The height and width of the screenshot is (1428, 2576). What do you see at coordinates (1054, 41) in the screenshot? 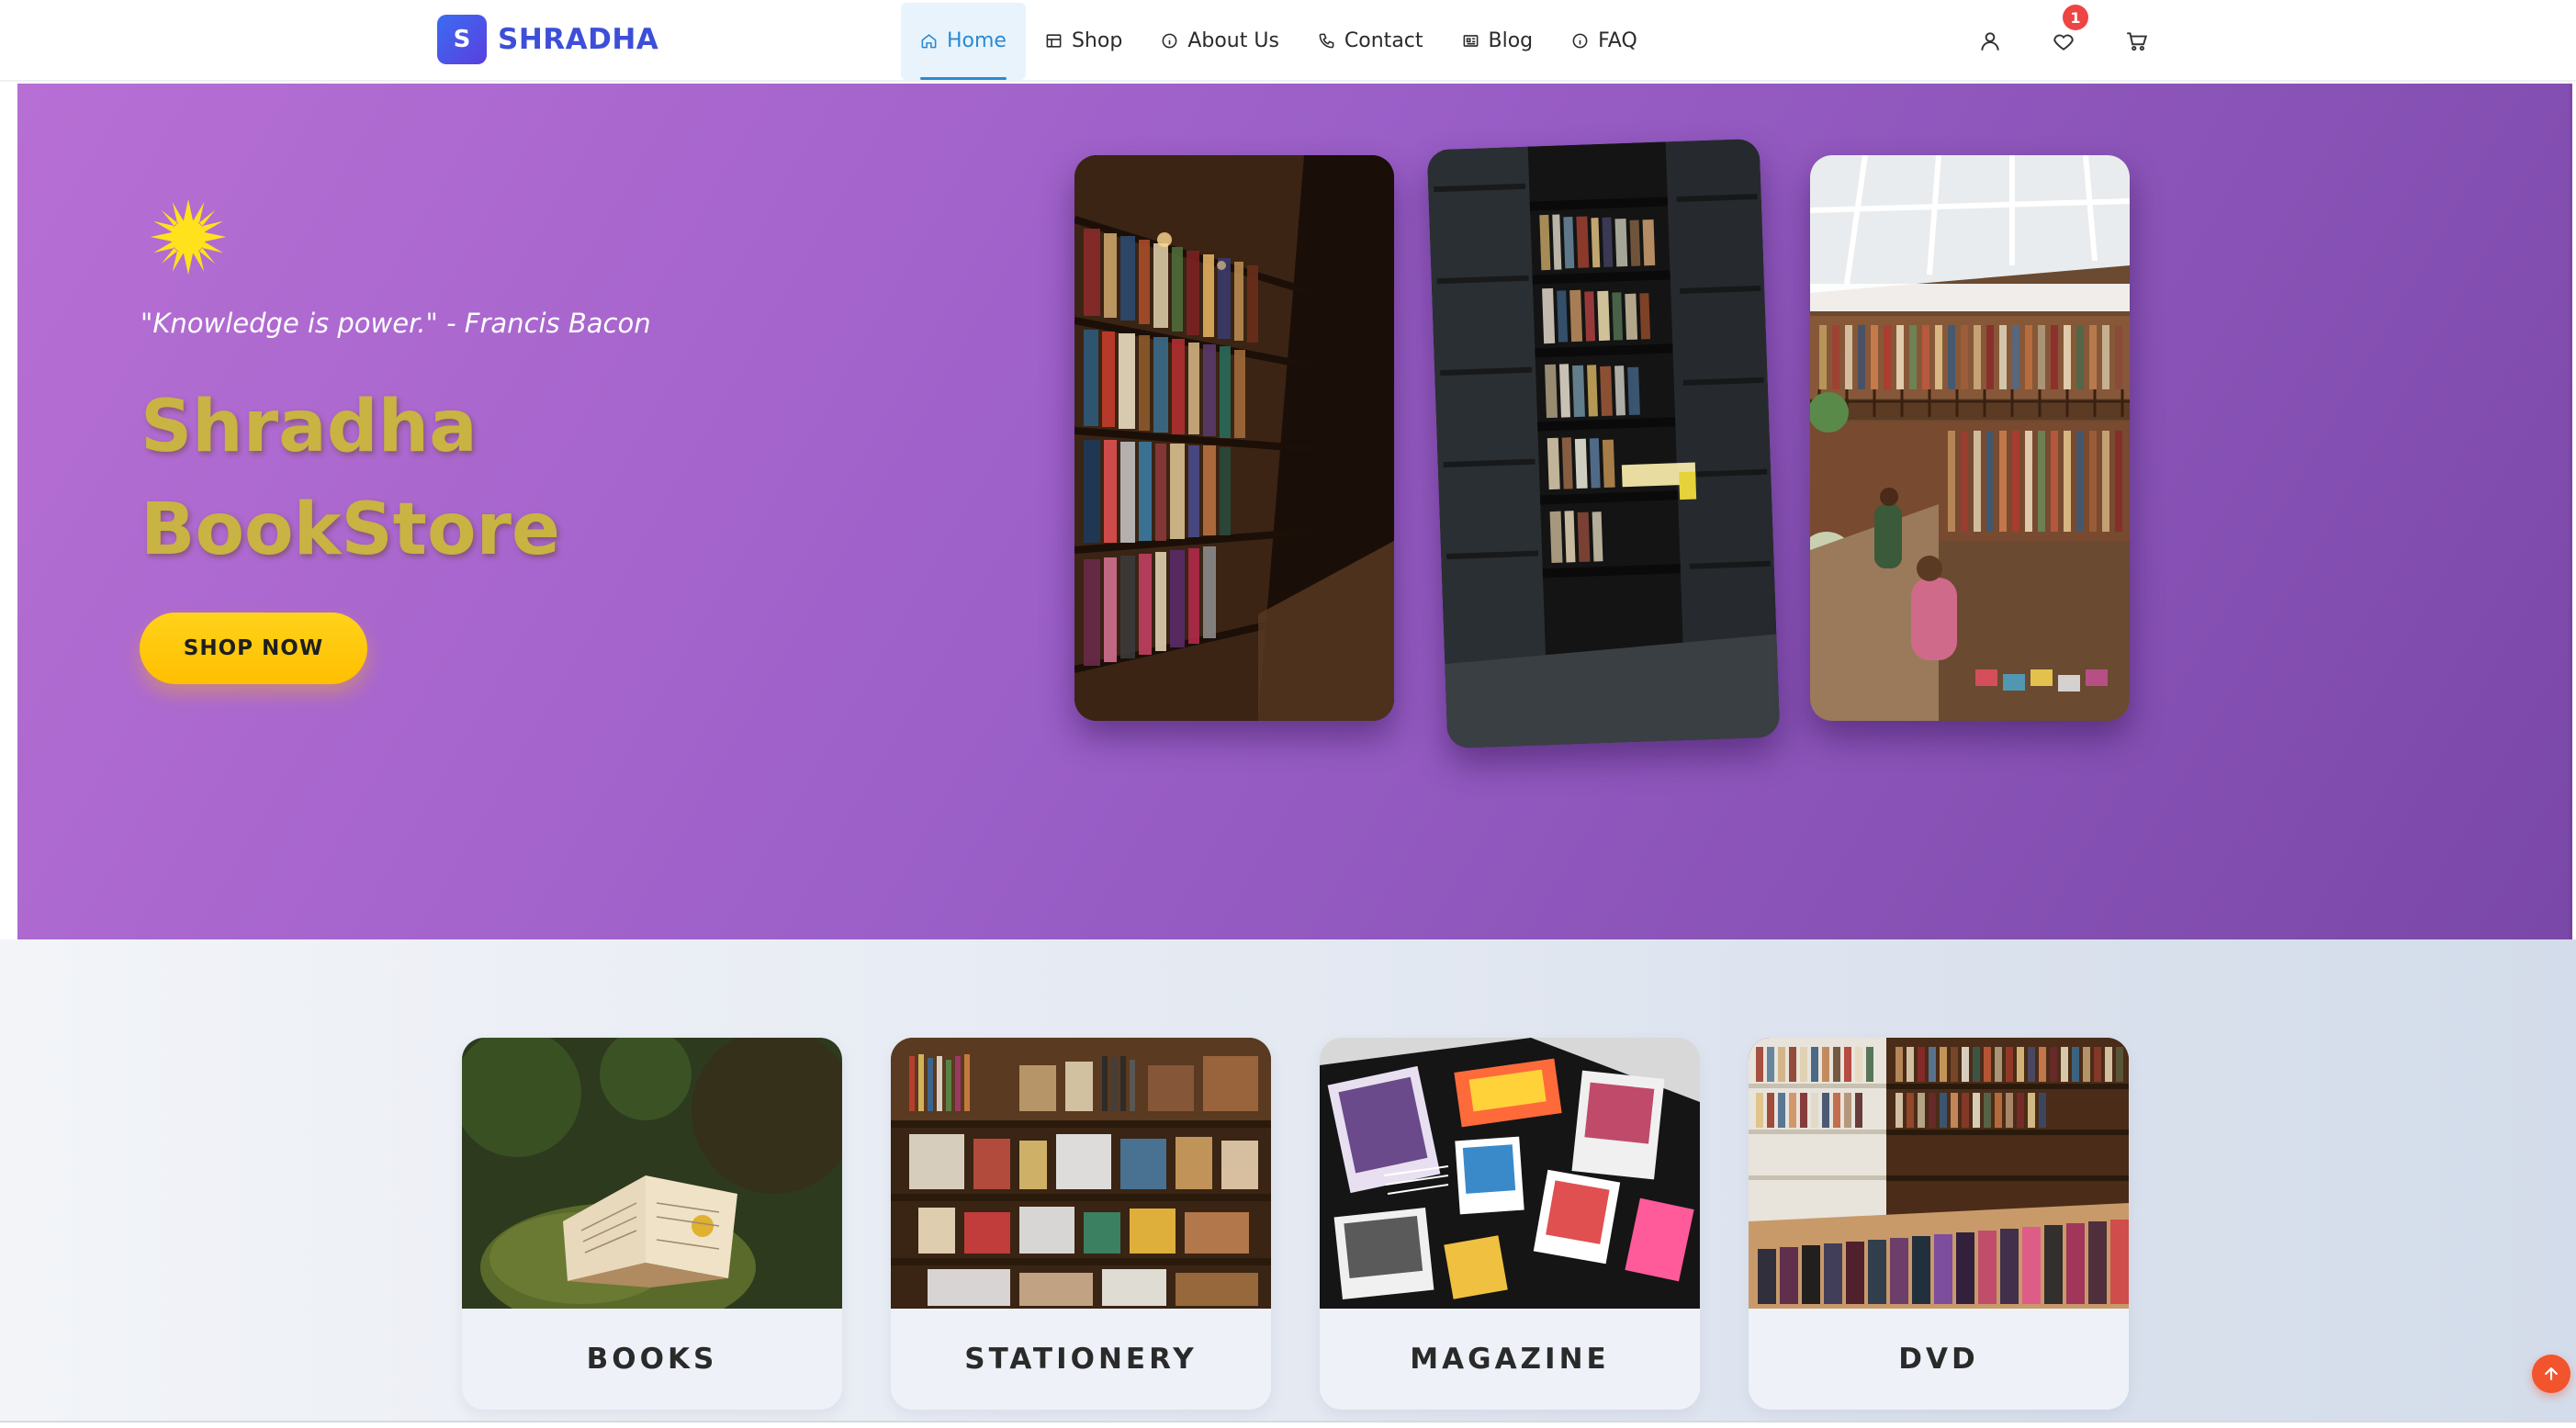
I see `shop-icon` at bounding box center [1054, 41].